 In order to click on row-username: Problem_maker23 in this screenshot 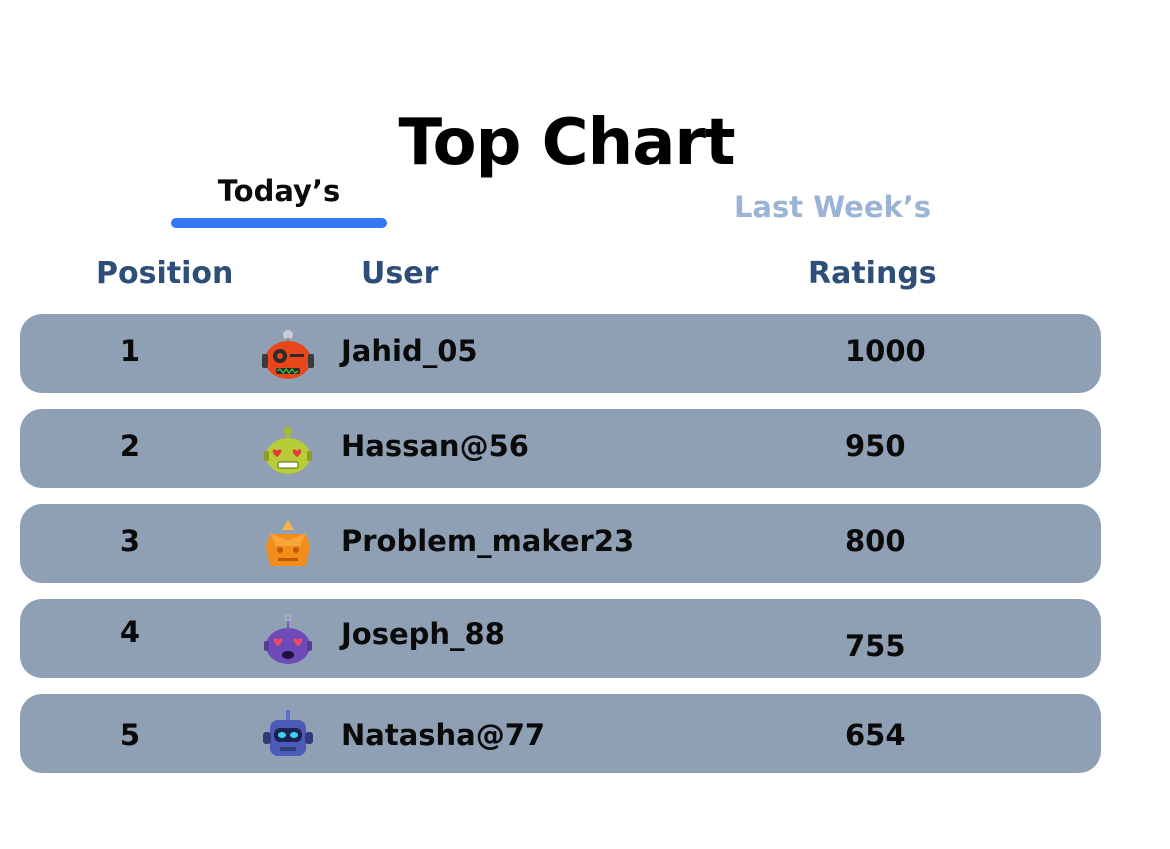, I will do `click(488, 541)`.